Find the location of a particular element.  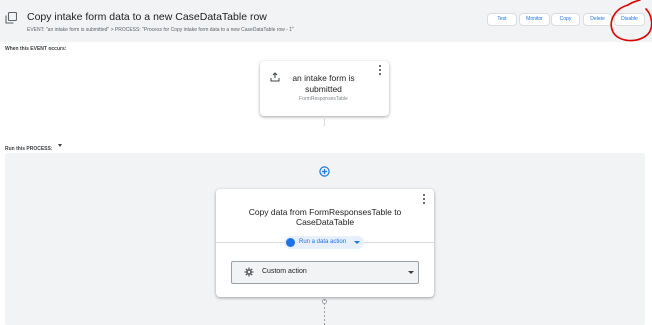

step-type-dropdown: Run a data action is located at coordinates (324, 242).